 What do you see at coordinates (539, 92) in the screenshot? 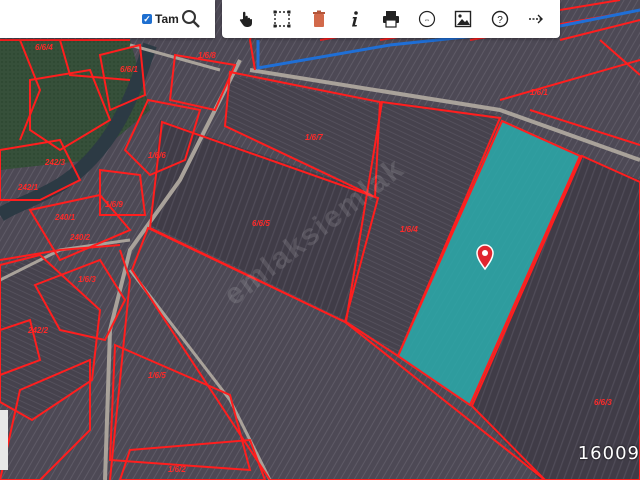
I see `parcel-label: 1/6/1` at bounding box center [539, 92].